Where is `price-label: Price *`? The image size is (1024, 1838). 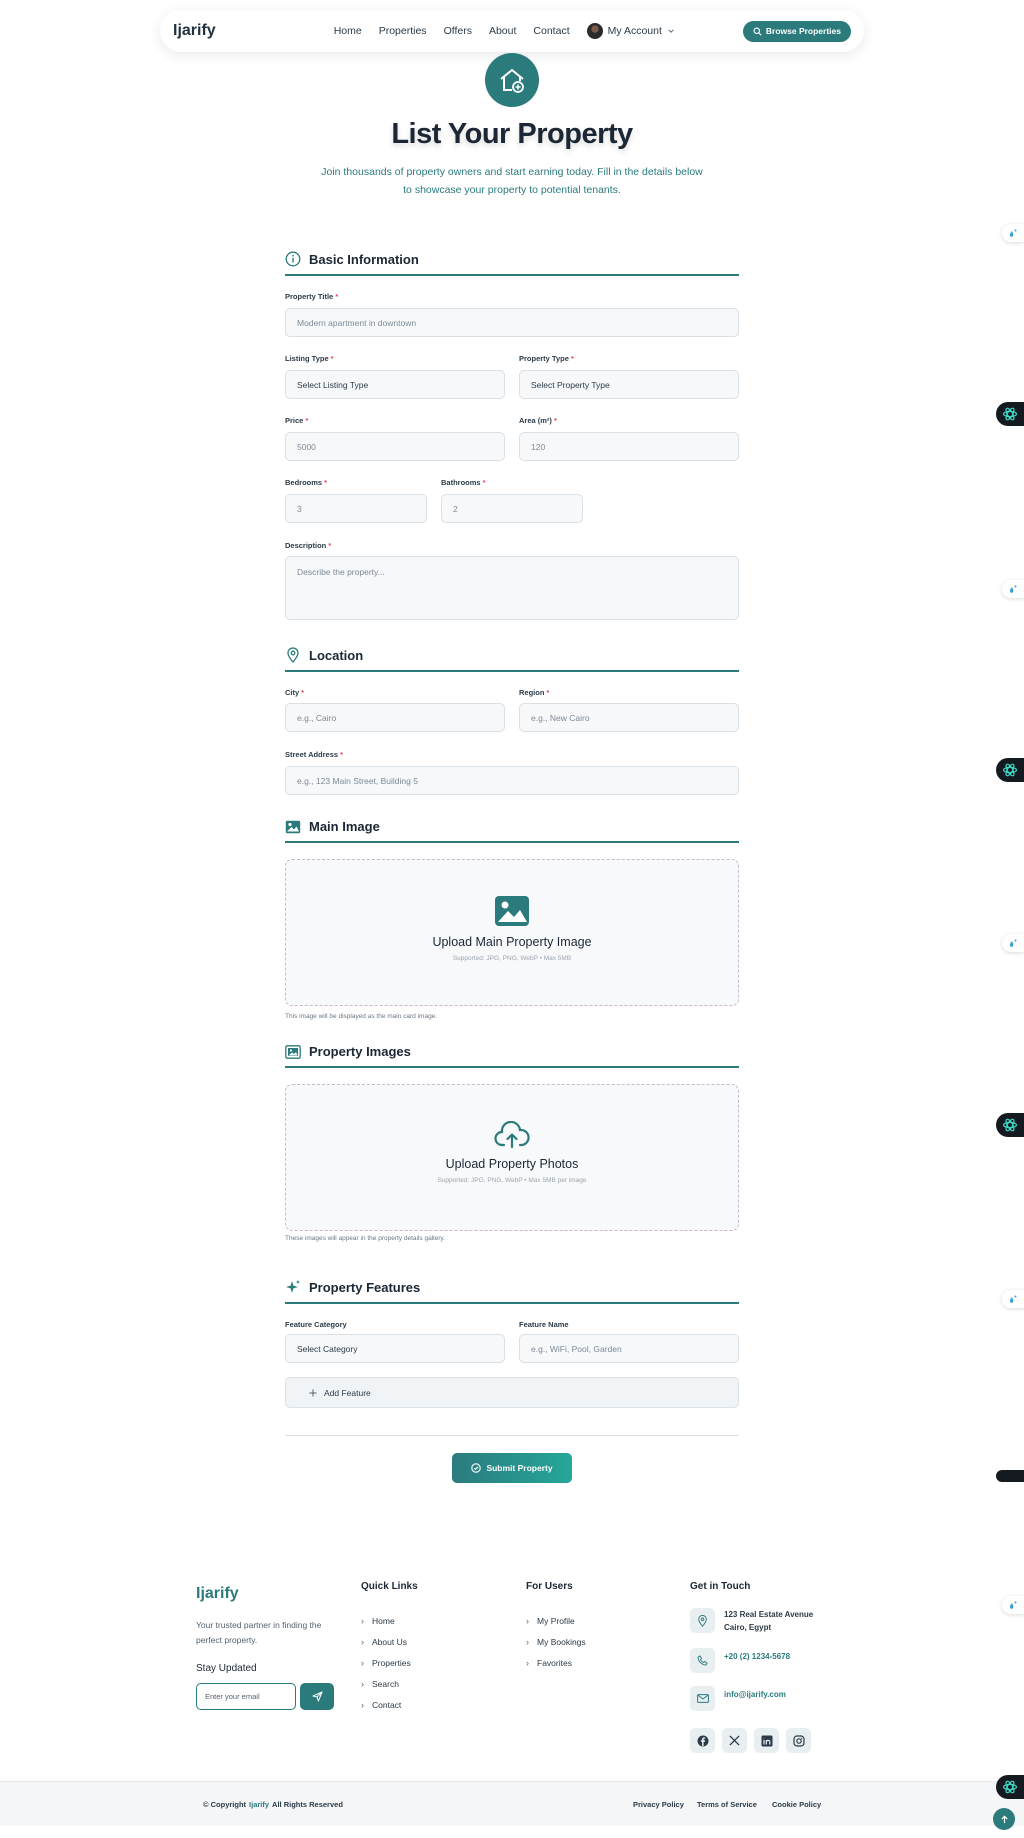 price-label: Price * is located at coordinates (297, 420).